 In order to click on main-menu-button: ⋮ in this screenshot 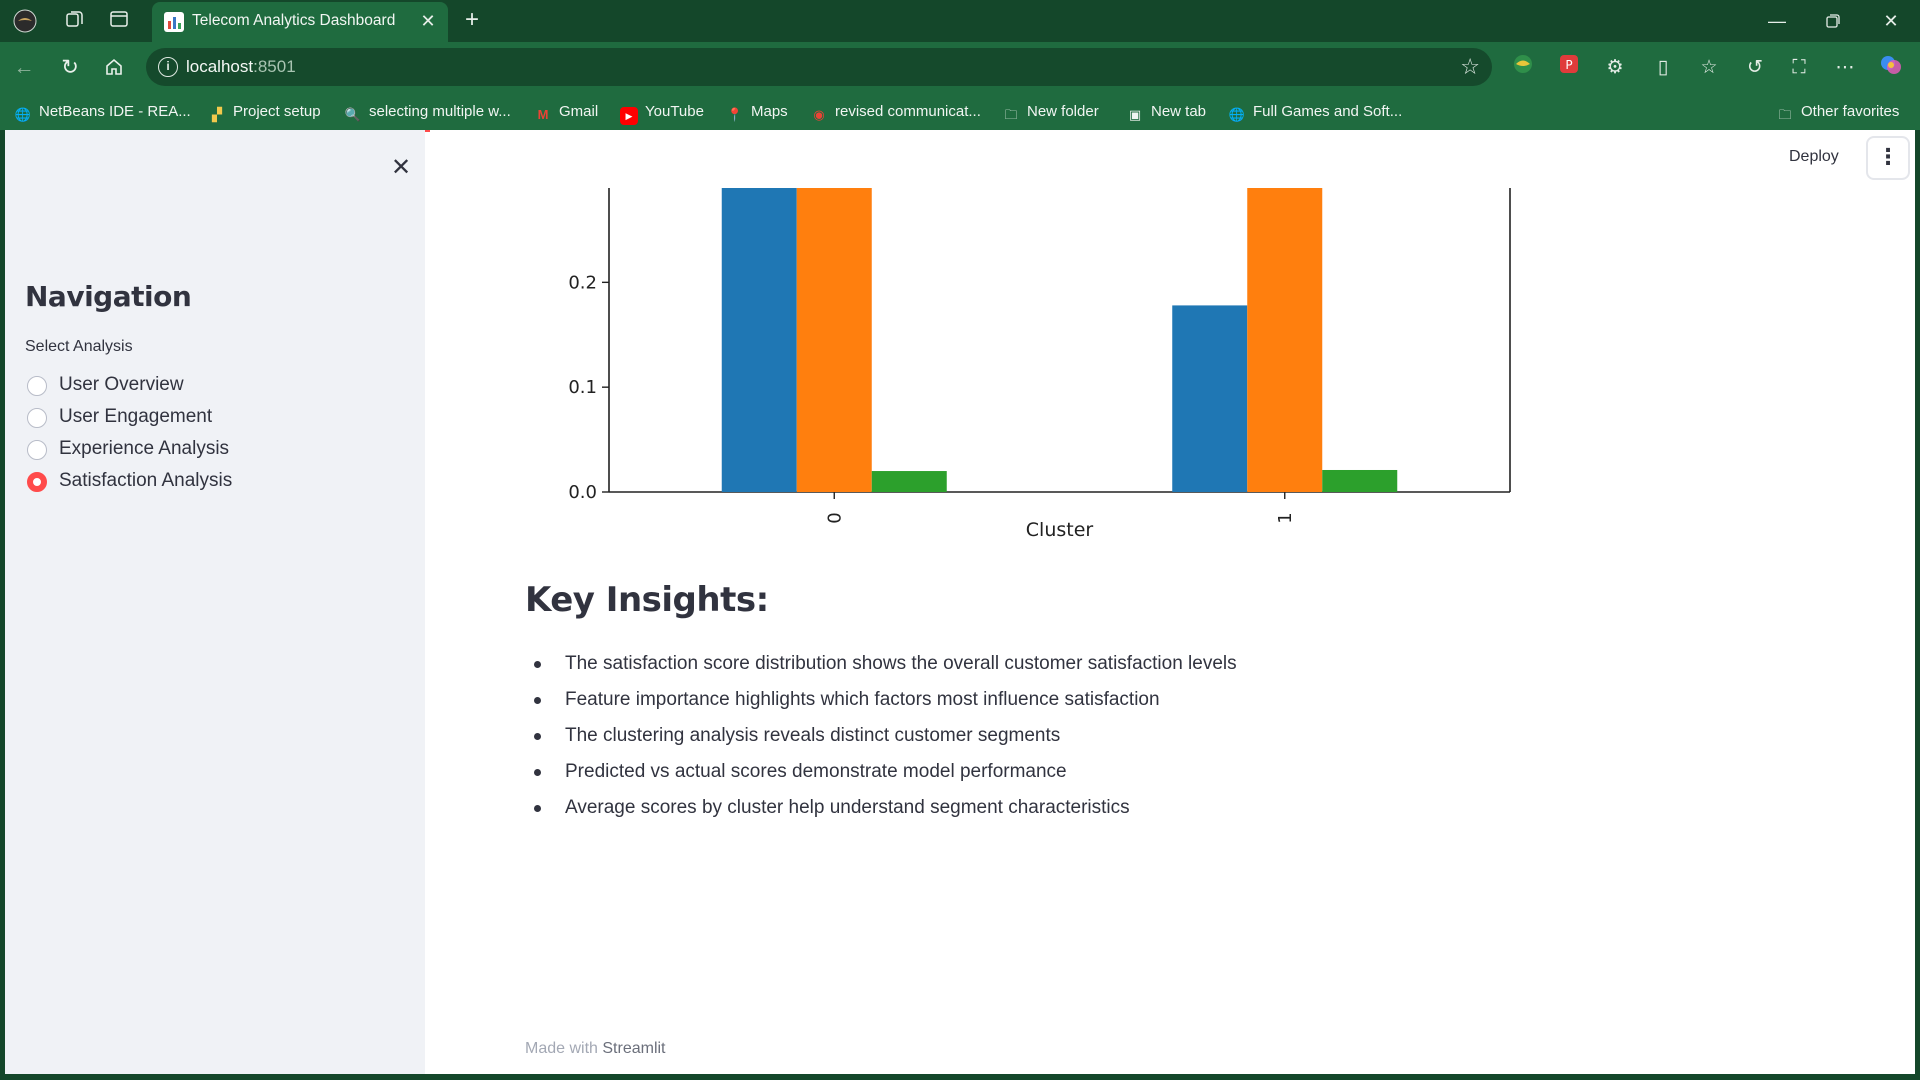, I will do `click(1888, 158)`.